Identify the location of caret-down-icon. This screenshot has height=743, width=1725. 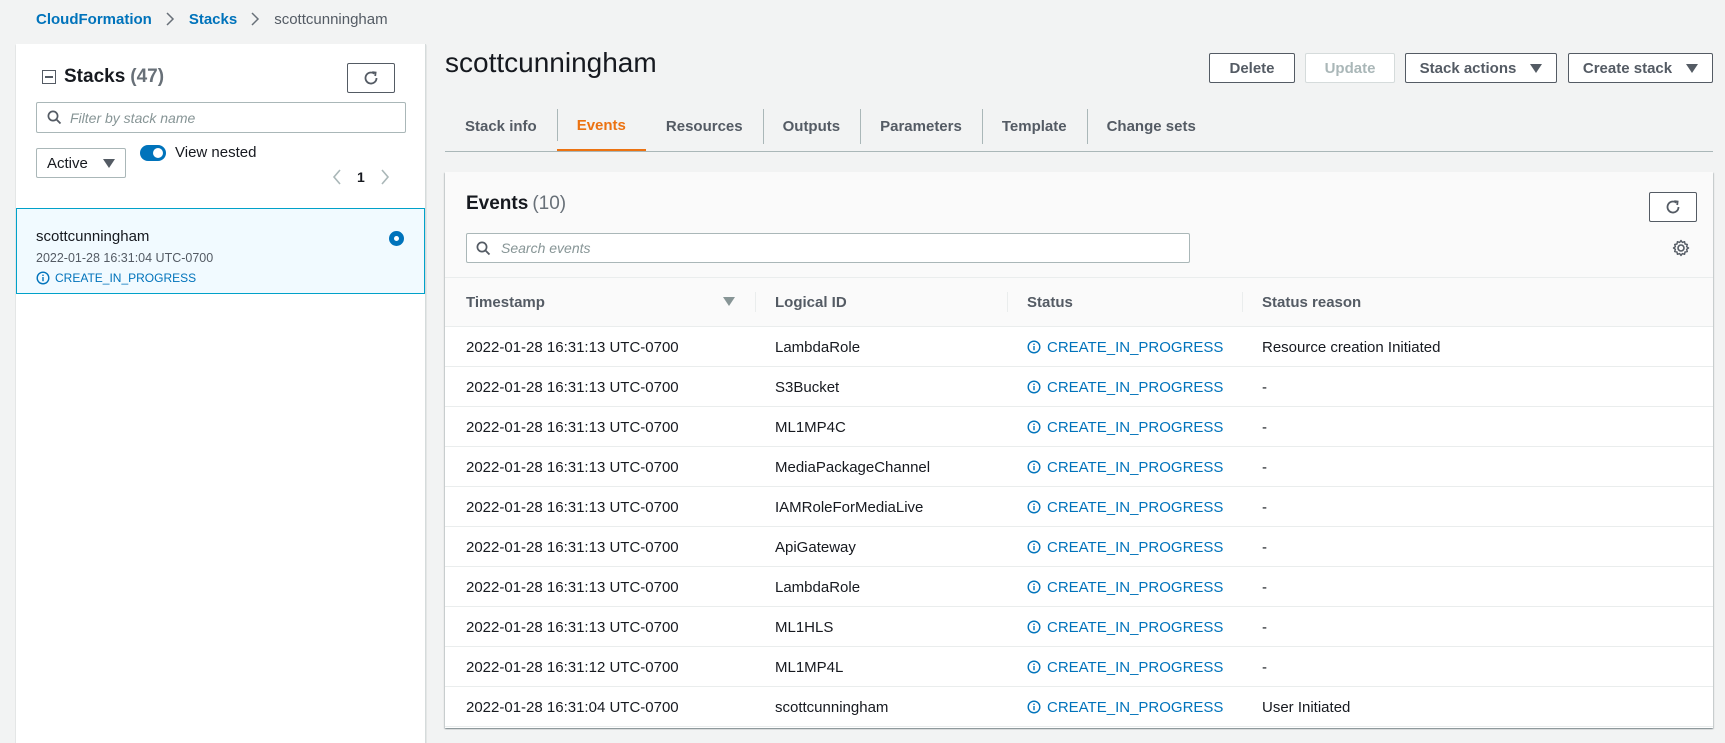
(1536, 68).